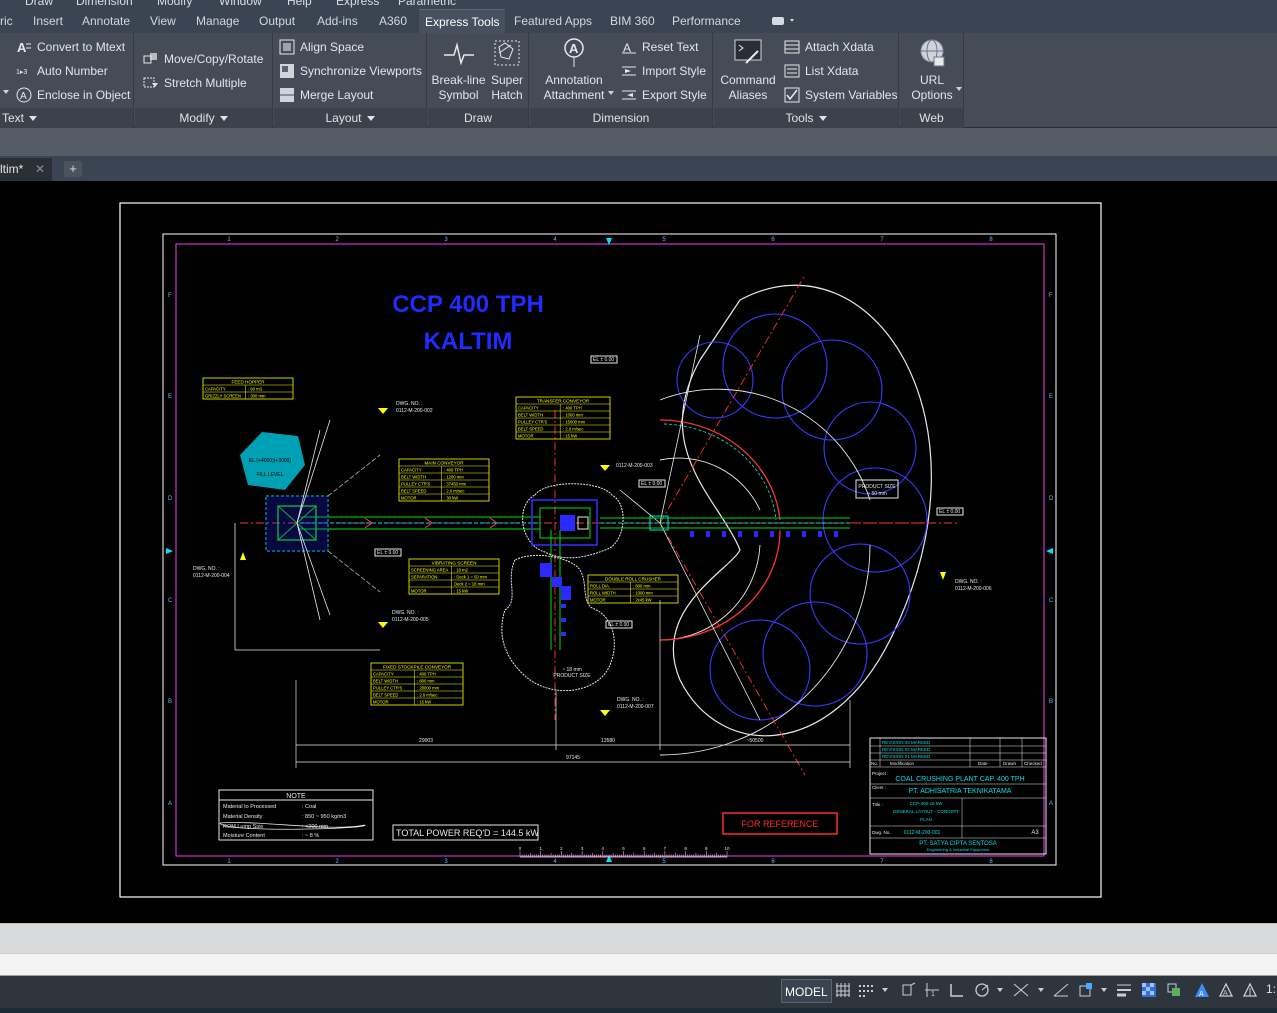 Image resolution: width=1277 pixels, height=1013 pixels. I want to click on break-line-icon, so click(458, 54).